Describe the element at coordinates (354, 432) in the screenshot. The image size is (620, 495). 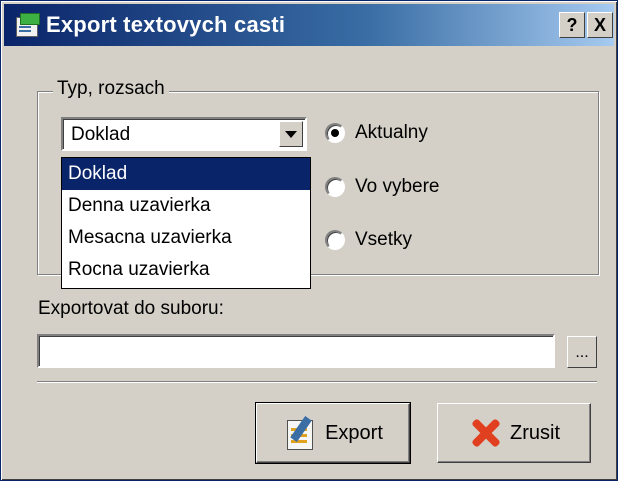
I see `export-button-label: Export` at that location.